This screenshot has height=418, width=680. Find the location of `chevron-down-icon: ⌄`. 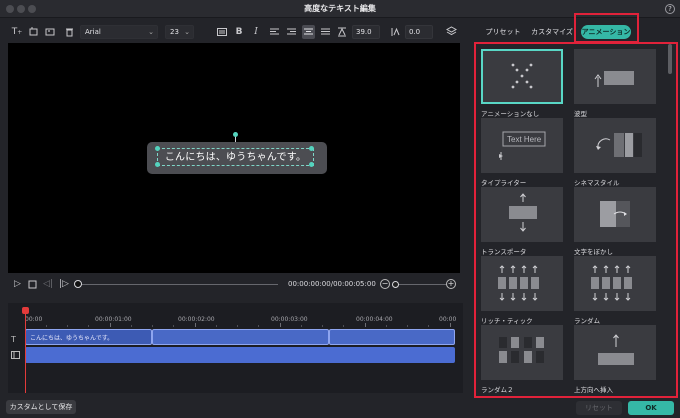

chevron-down-icon: ⌄ is located at coordinates (187, 32).